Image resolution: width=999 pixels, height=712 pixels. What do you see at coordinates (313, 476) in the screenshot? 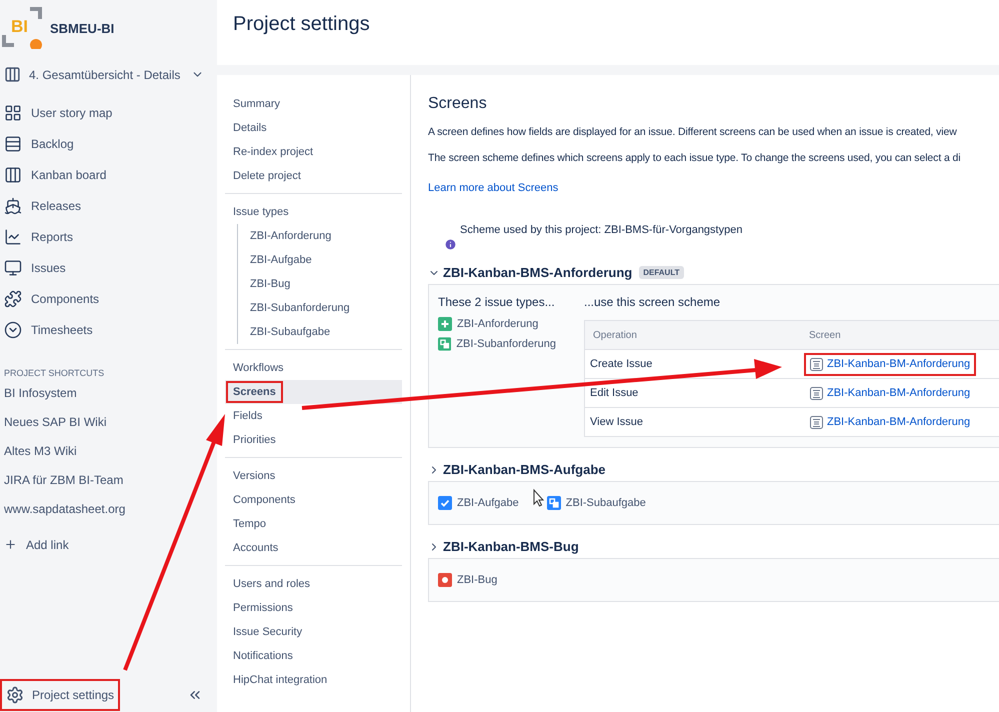
I see `settings-nav-item: Versions` at bounding box center [313, 476].